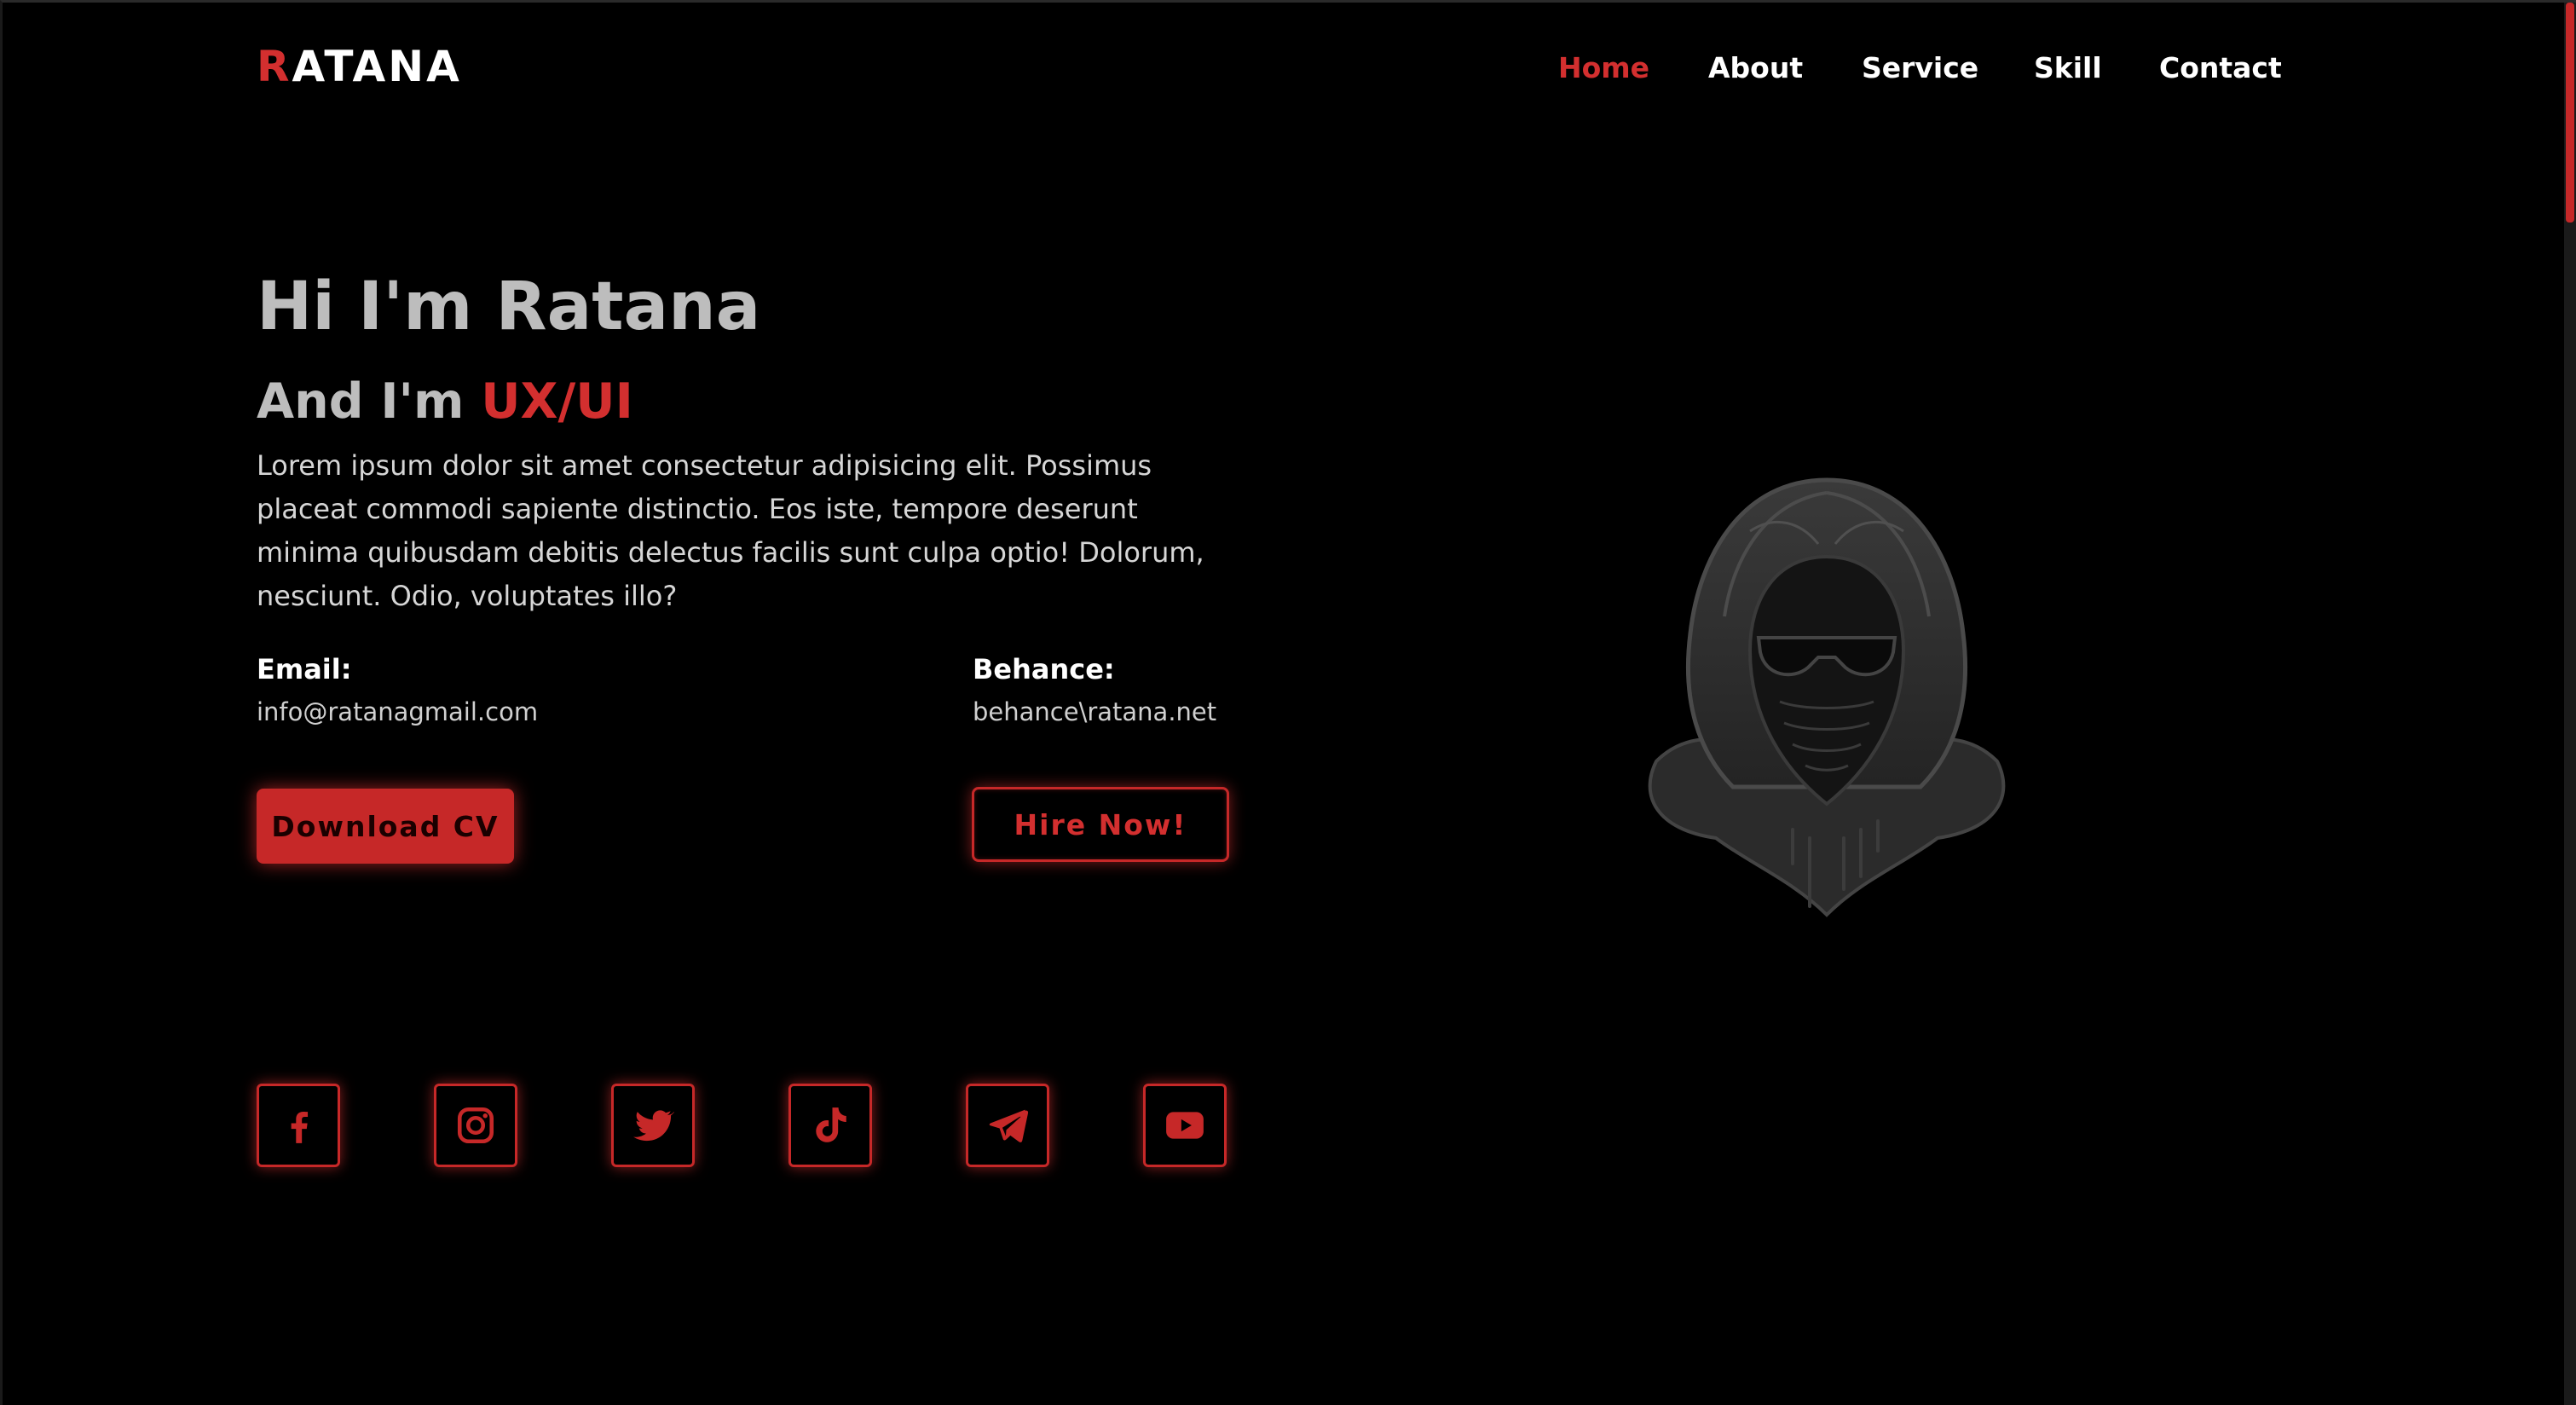 Image resolution: width=2576 pixels, height=1405 pixels. I want to click on facebook-icon, so click(300, 1127).